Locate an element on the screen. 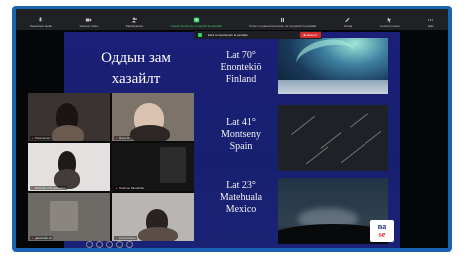 The height and width of the screenshot is (257, 466). stop-video-label: Detener video is located at coordinates (89, 26).